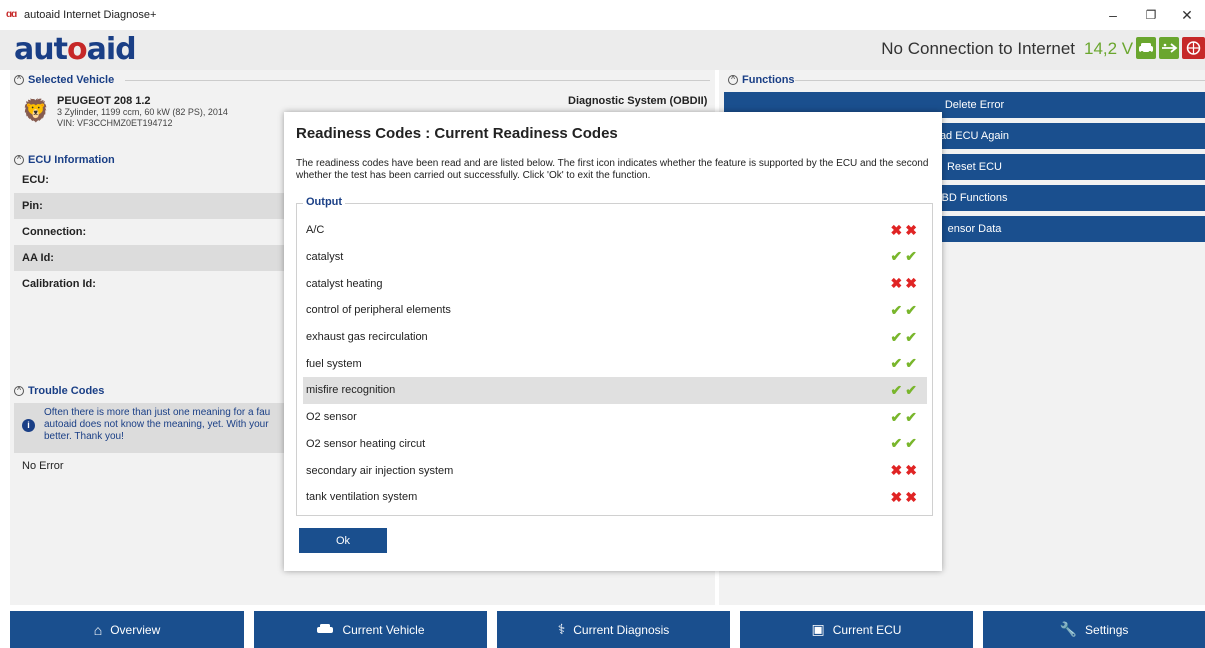 The height and width of the screenshot is (648, 1205). What do you see at coordinates (334, 363) in the screenshot?
I see `readiness-label: fuel system` at bounding box center [334, 363].